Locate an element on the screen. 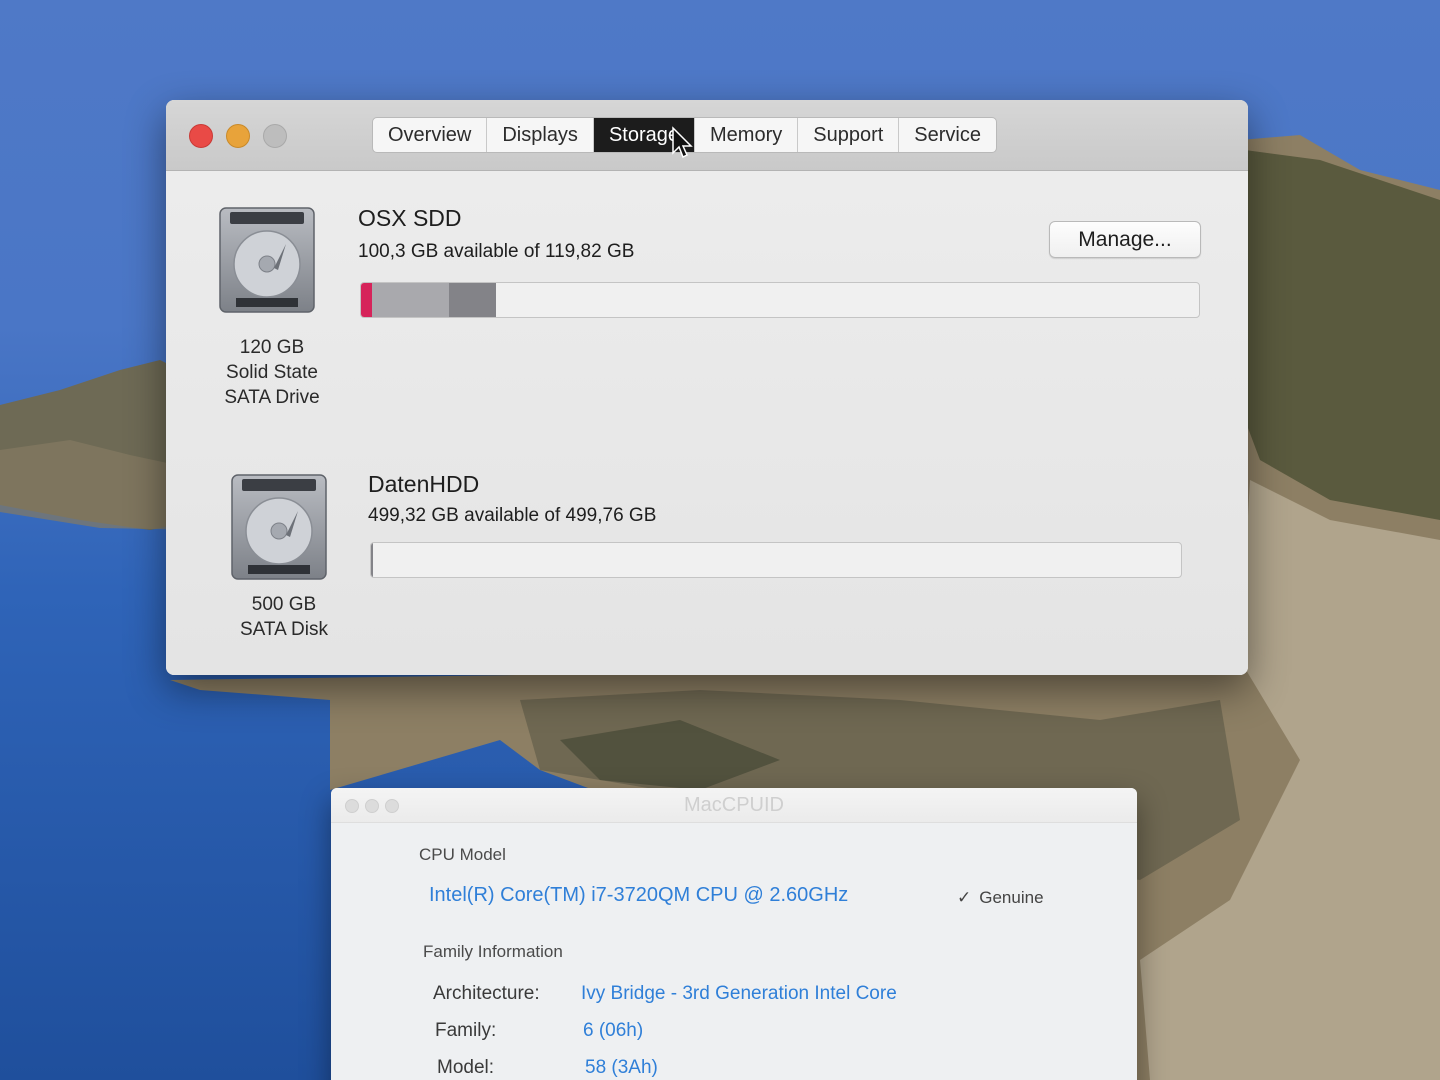 The width and height of the screenshot is (1440, 1080). drive-name: OSX SDD is located at coordinates (410, 218).